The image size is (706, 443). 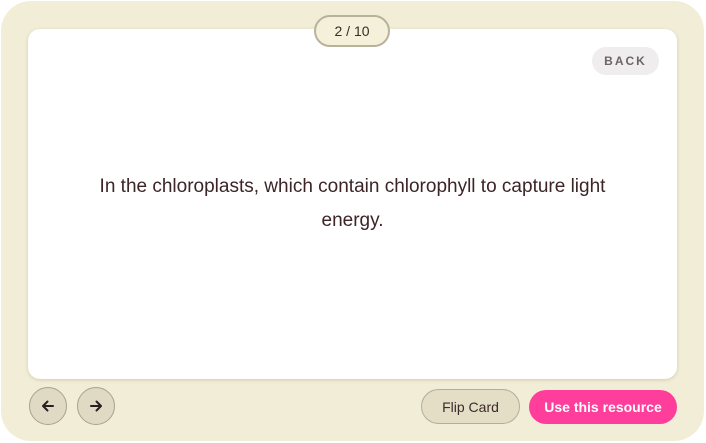 I want to click on next-card-button, so click(x=96, y=406).